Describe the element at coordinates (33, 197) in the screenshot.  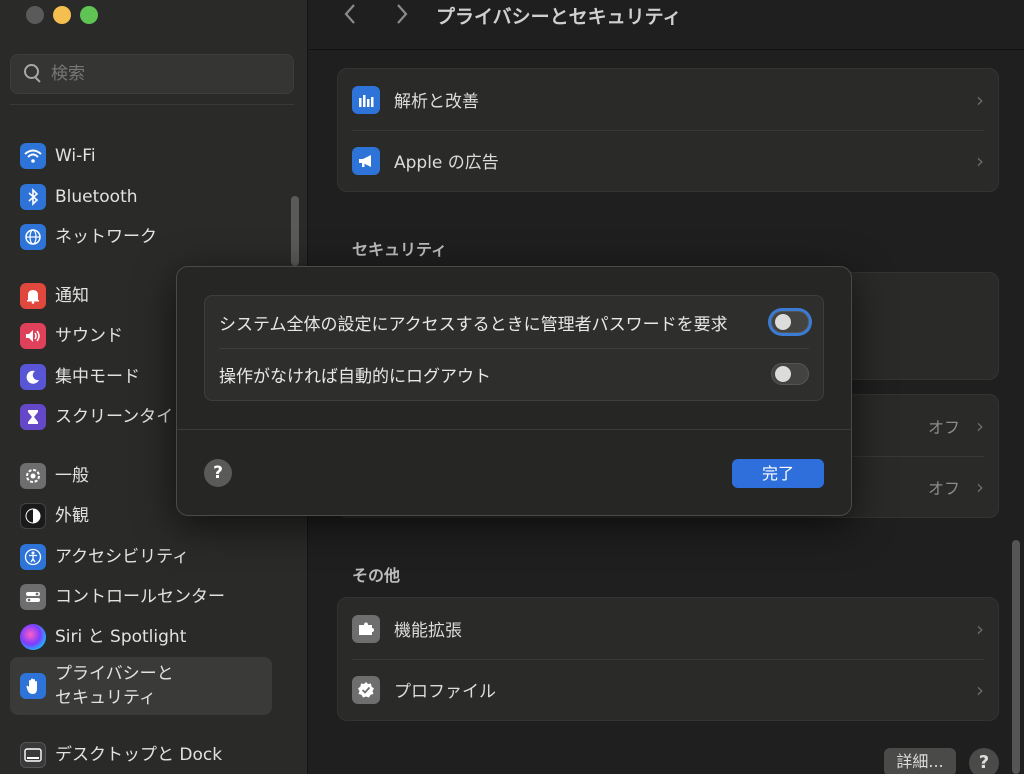
I see `bluetooth-icon` at that location.